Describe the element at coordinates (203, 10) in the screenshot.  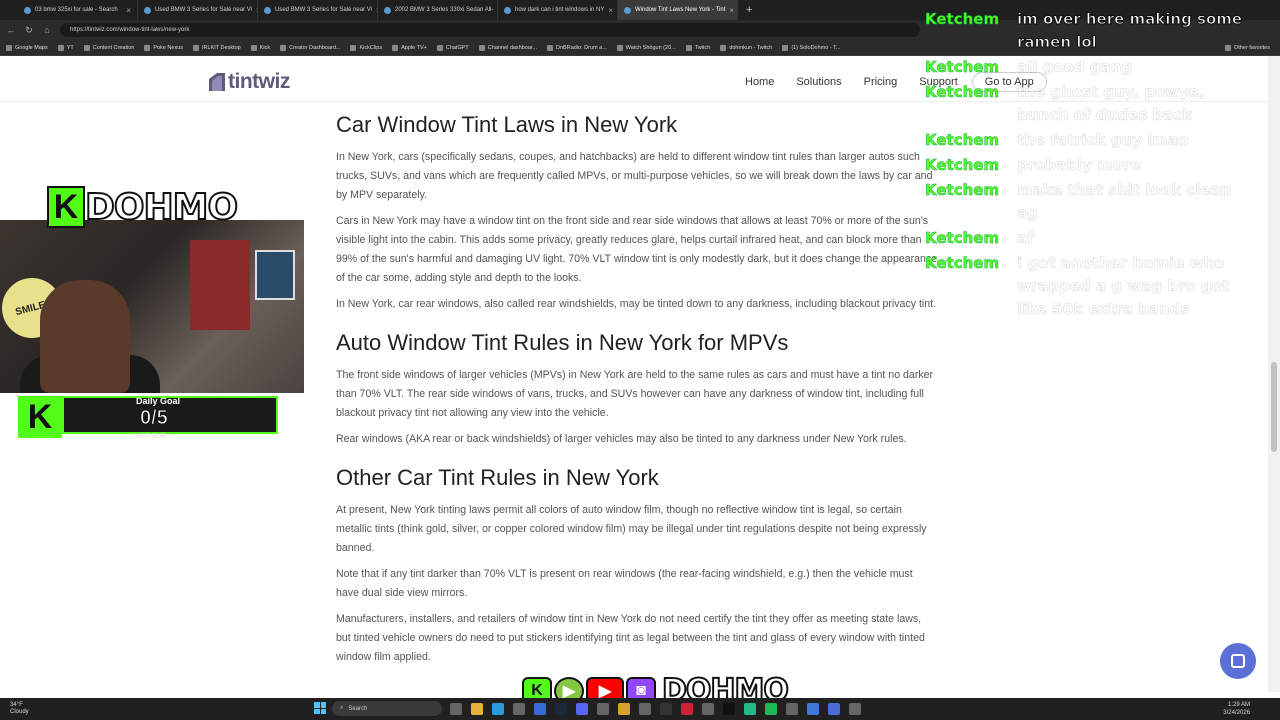
I see `tab-label: Used BMW 3 Series for Sale near Vi` at that location.